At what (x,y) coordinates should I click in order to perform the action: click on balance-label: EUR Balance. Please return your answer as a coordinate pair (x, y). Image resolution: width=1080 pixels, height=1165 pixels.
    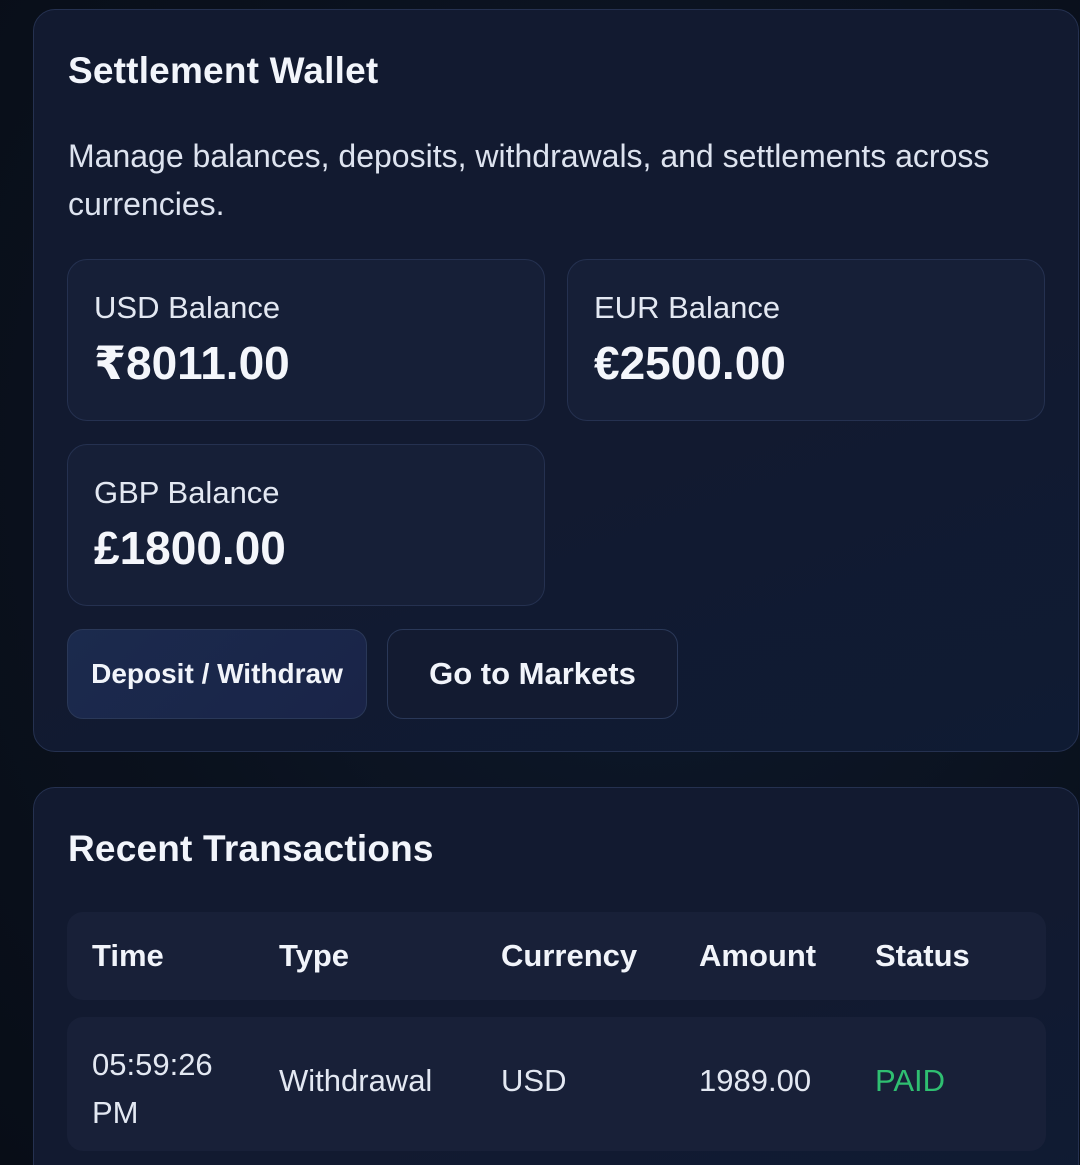
    Looking at the image, I should click on (687, 307).